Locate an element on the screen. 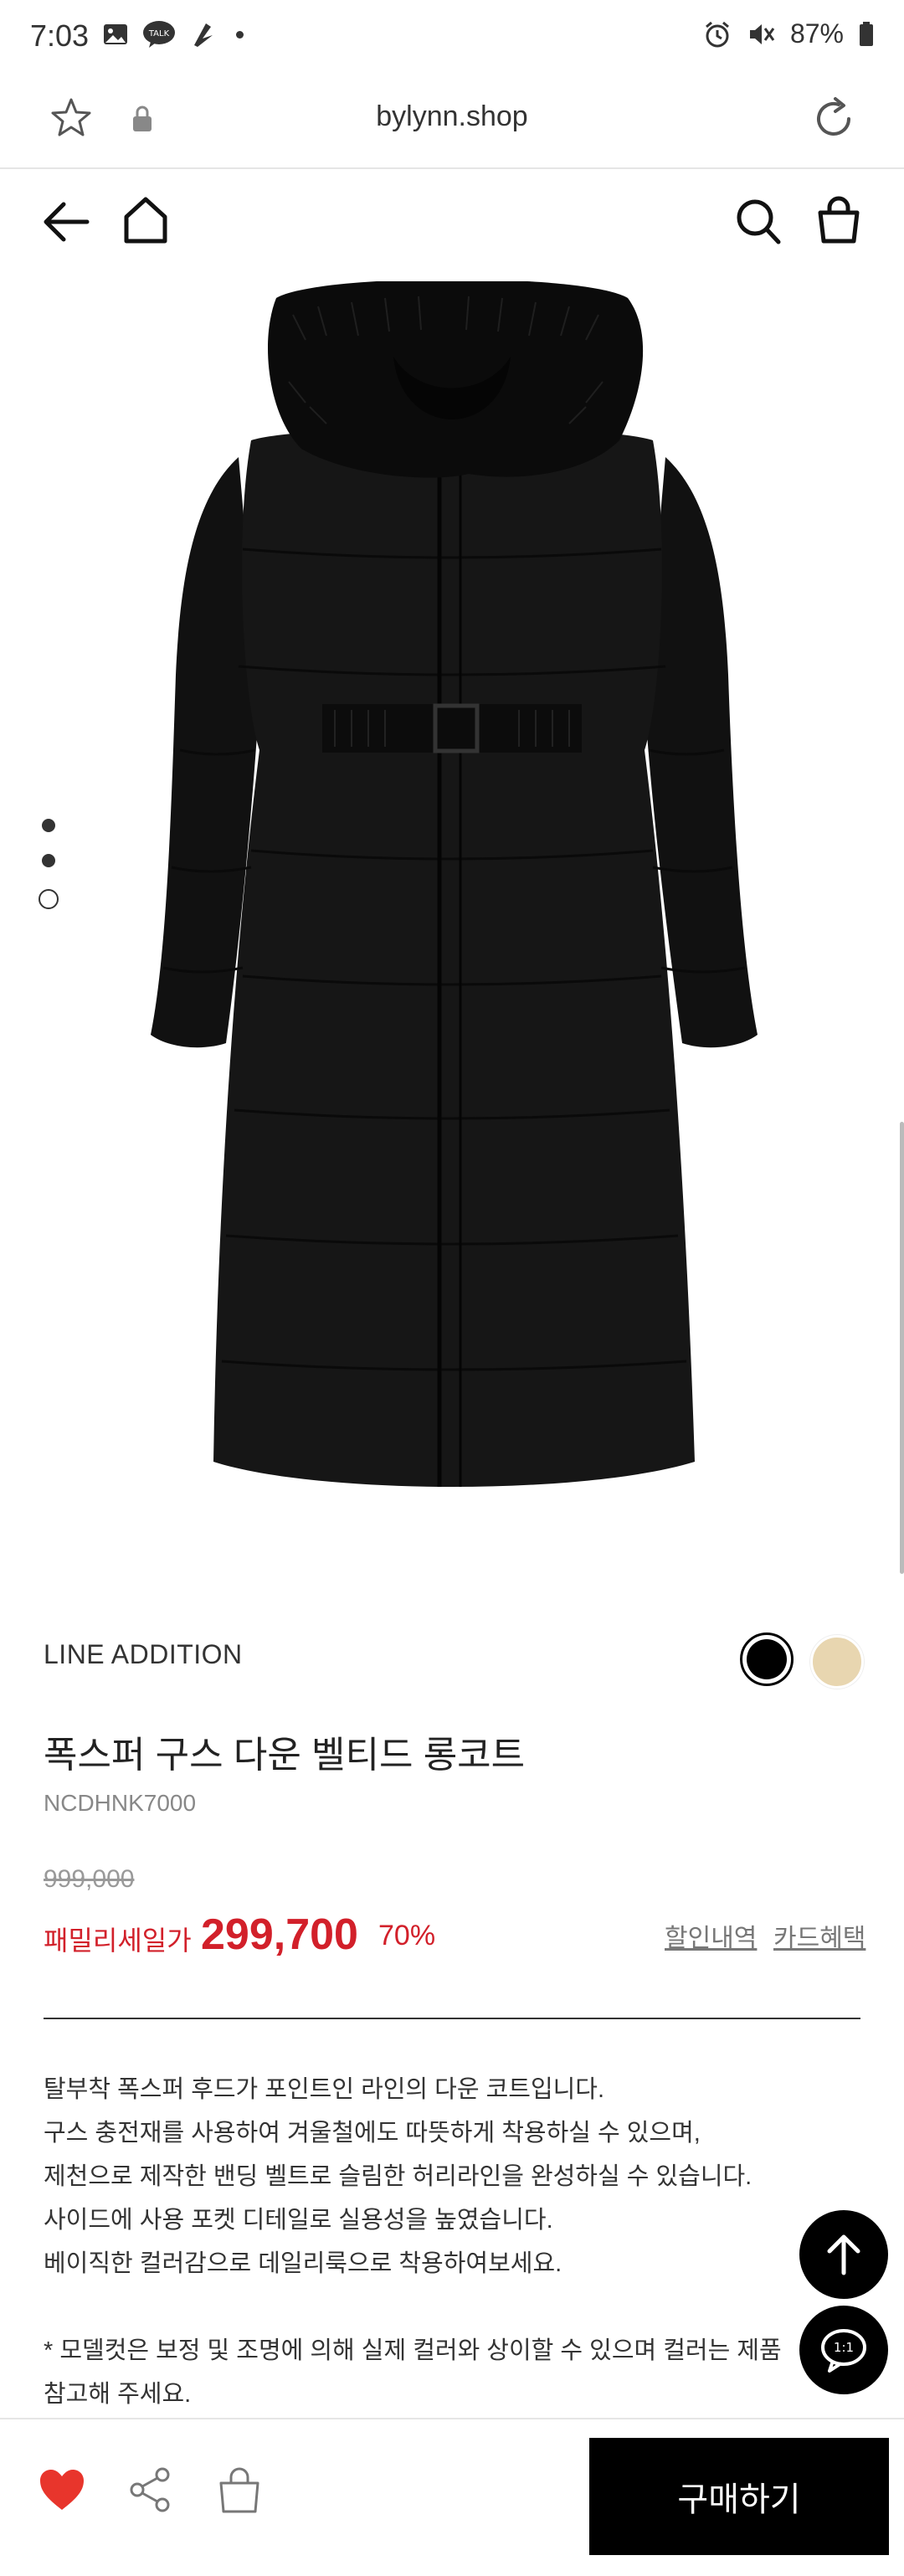 This screenshot has width=904, height=2576. gallery-icon is located at coordinates (115, 34).